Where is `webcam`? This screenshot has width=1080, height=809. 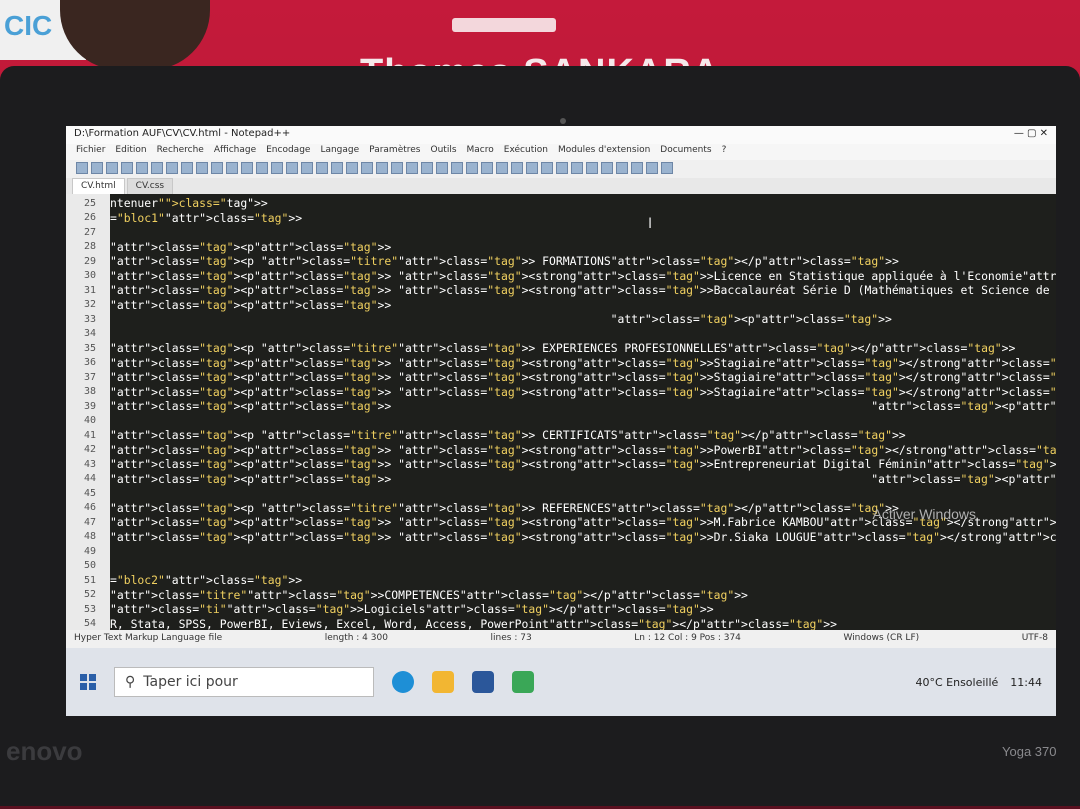 webcam is located at coordinates (563, 121).